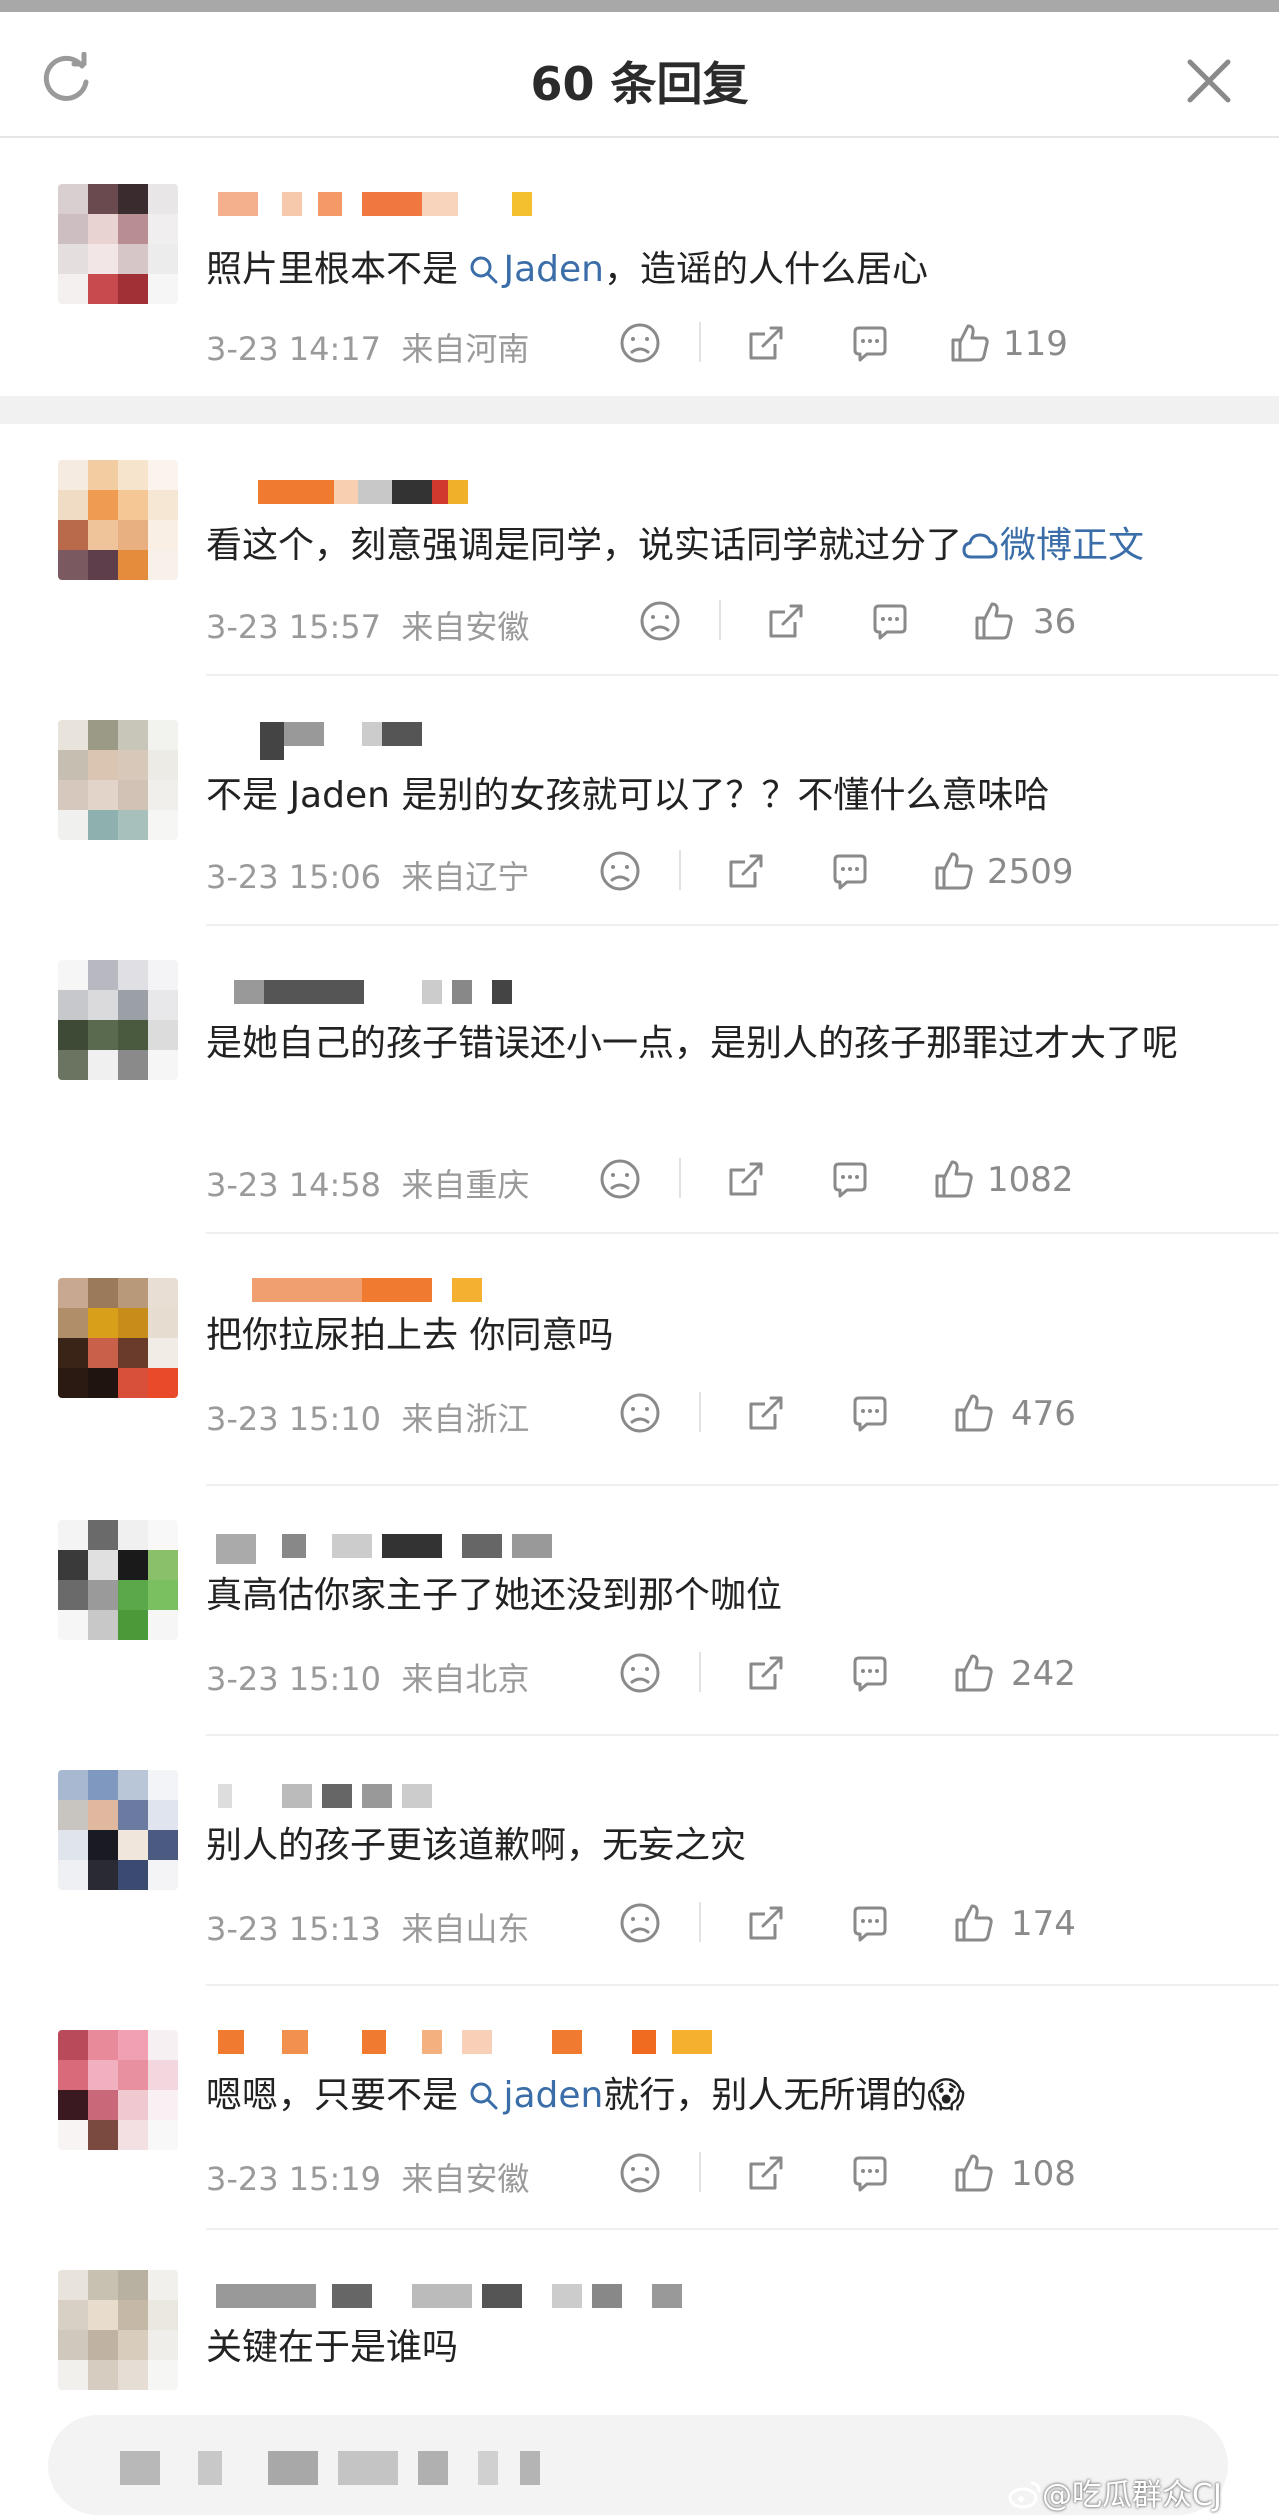 Image resolution: width=1279 pixels, height=2515 pixels. I want to click on link-icon, so click(980, 546).